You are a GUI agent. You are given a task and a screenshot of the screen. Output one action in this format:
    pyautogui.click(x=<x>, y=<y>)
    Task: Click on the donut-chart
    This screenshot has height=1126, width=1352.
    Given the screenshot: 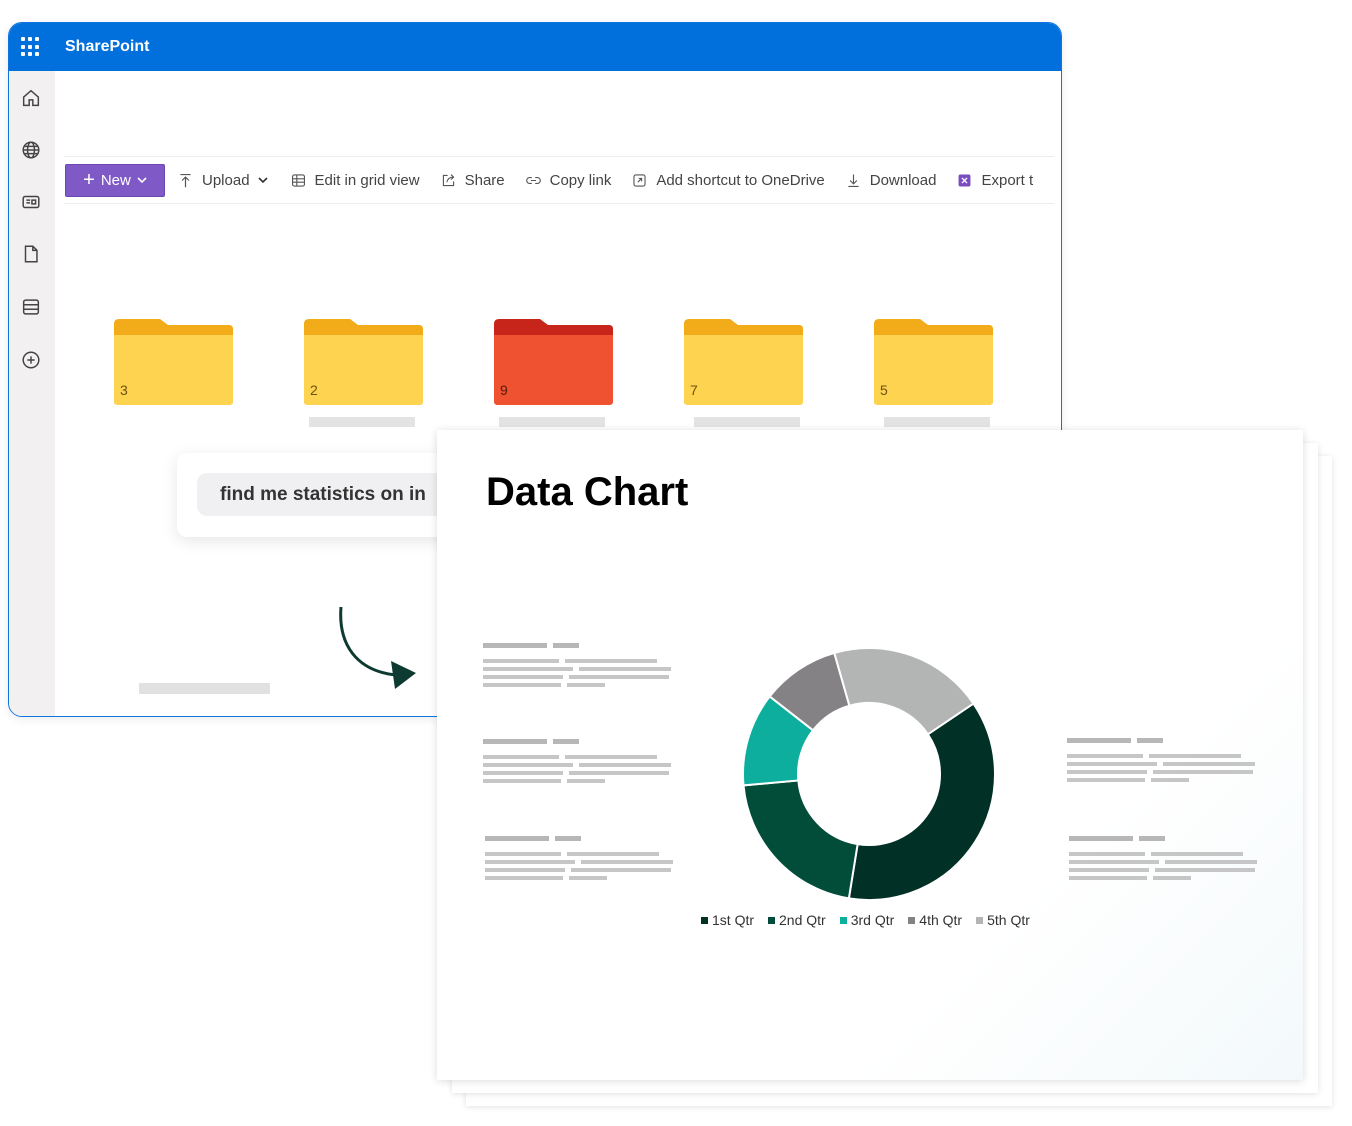 What is the action you would take?
    pyautogui.click(x=869, y=774)
    